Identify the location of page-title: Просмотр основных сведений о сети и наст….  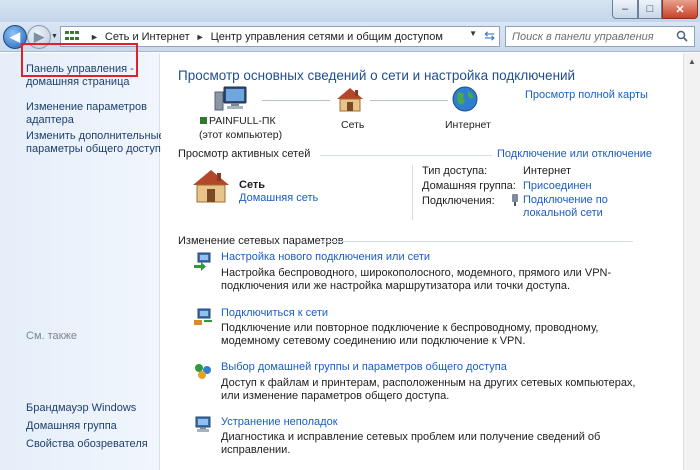
(377, 75).